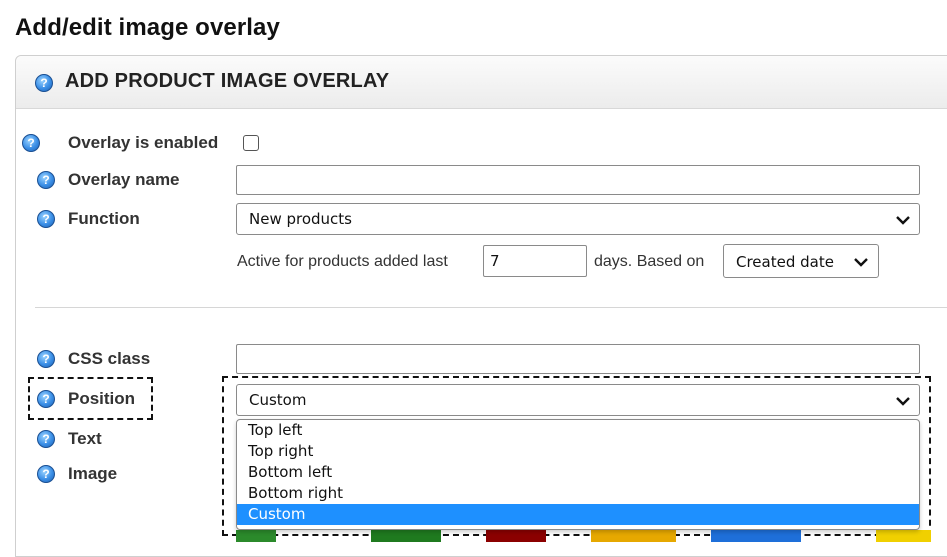  Describe the element at coordinates (578, 451) in the screenshot. I see `position-option-top-right: Top right` at that location.